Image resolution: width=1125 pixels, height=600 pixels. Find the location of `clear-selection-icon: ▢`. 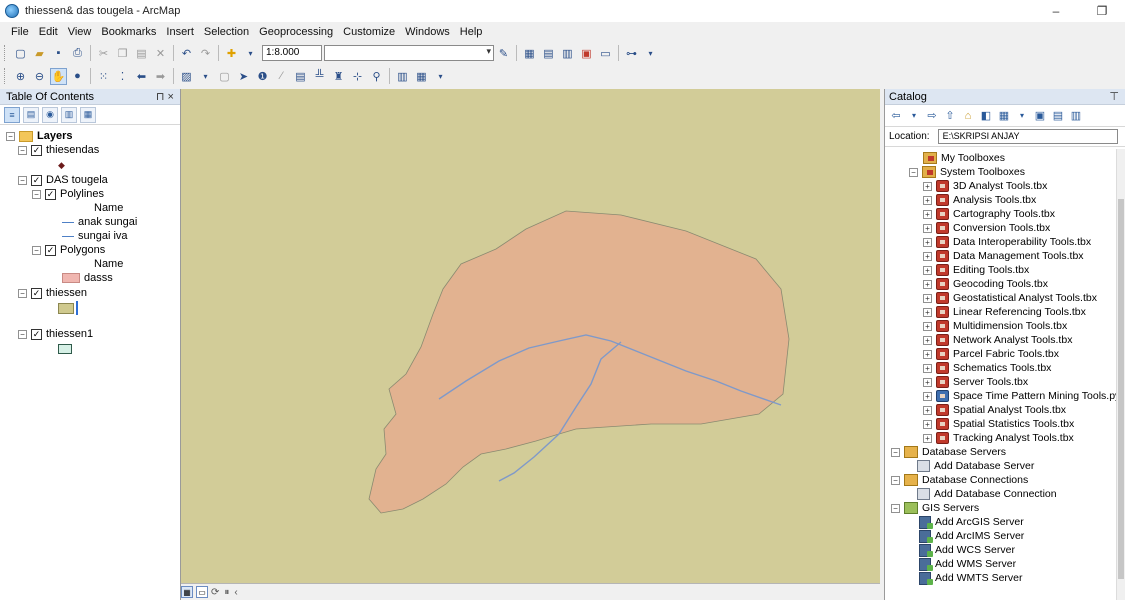

clear-selection-icon: ▢ is located at coordinates (224, 76).